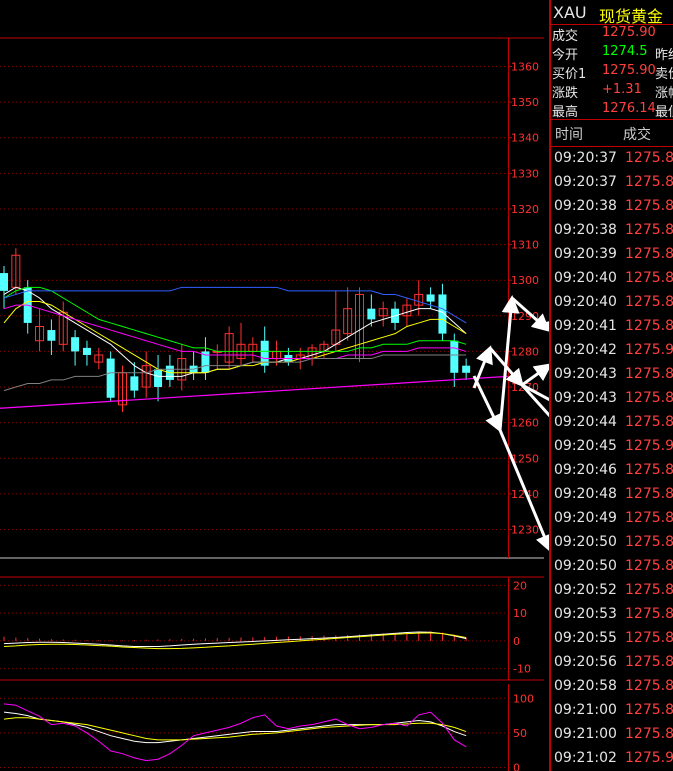 Image resolution: width=673 pixels, height=771 pixels. I want to click on main-ytick-label: 1230, so click(525, 530).